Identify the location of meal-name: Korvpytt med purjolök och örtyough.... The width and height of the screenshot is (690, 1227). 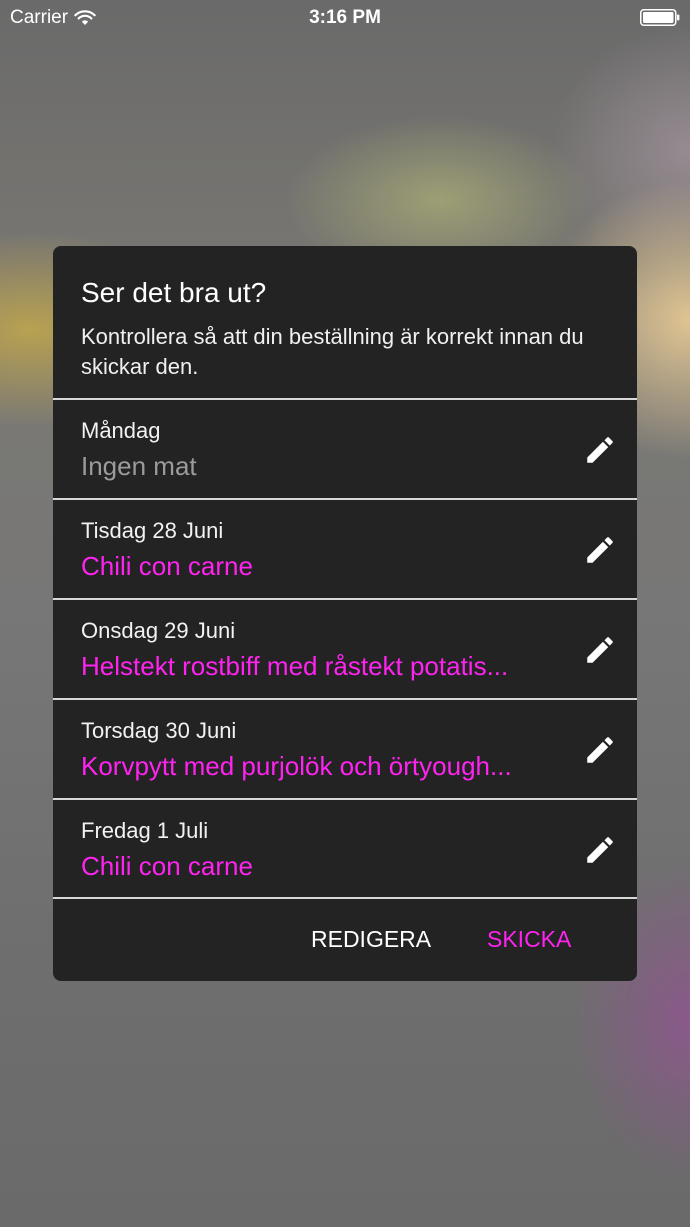
(296, 766).